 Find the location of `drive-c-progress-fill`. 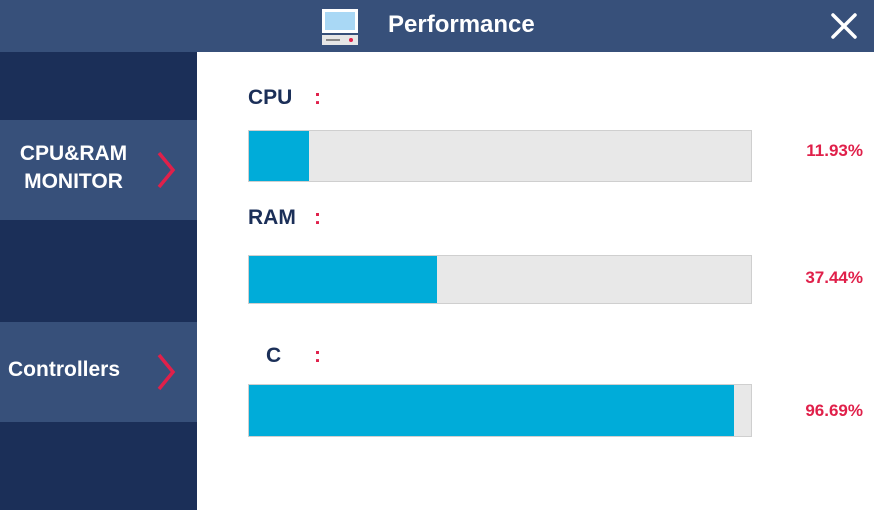

drive-c-progress-fill is located at coordinates (492, 410).